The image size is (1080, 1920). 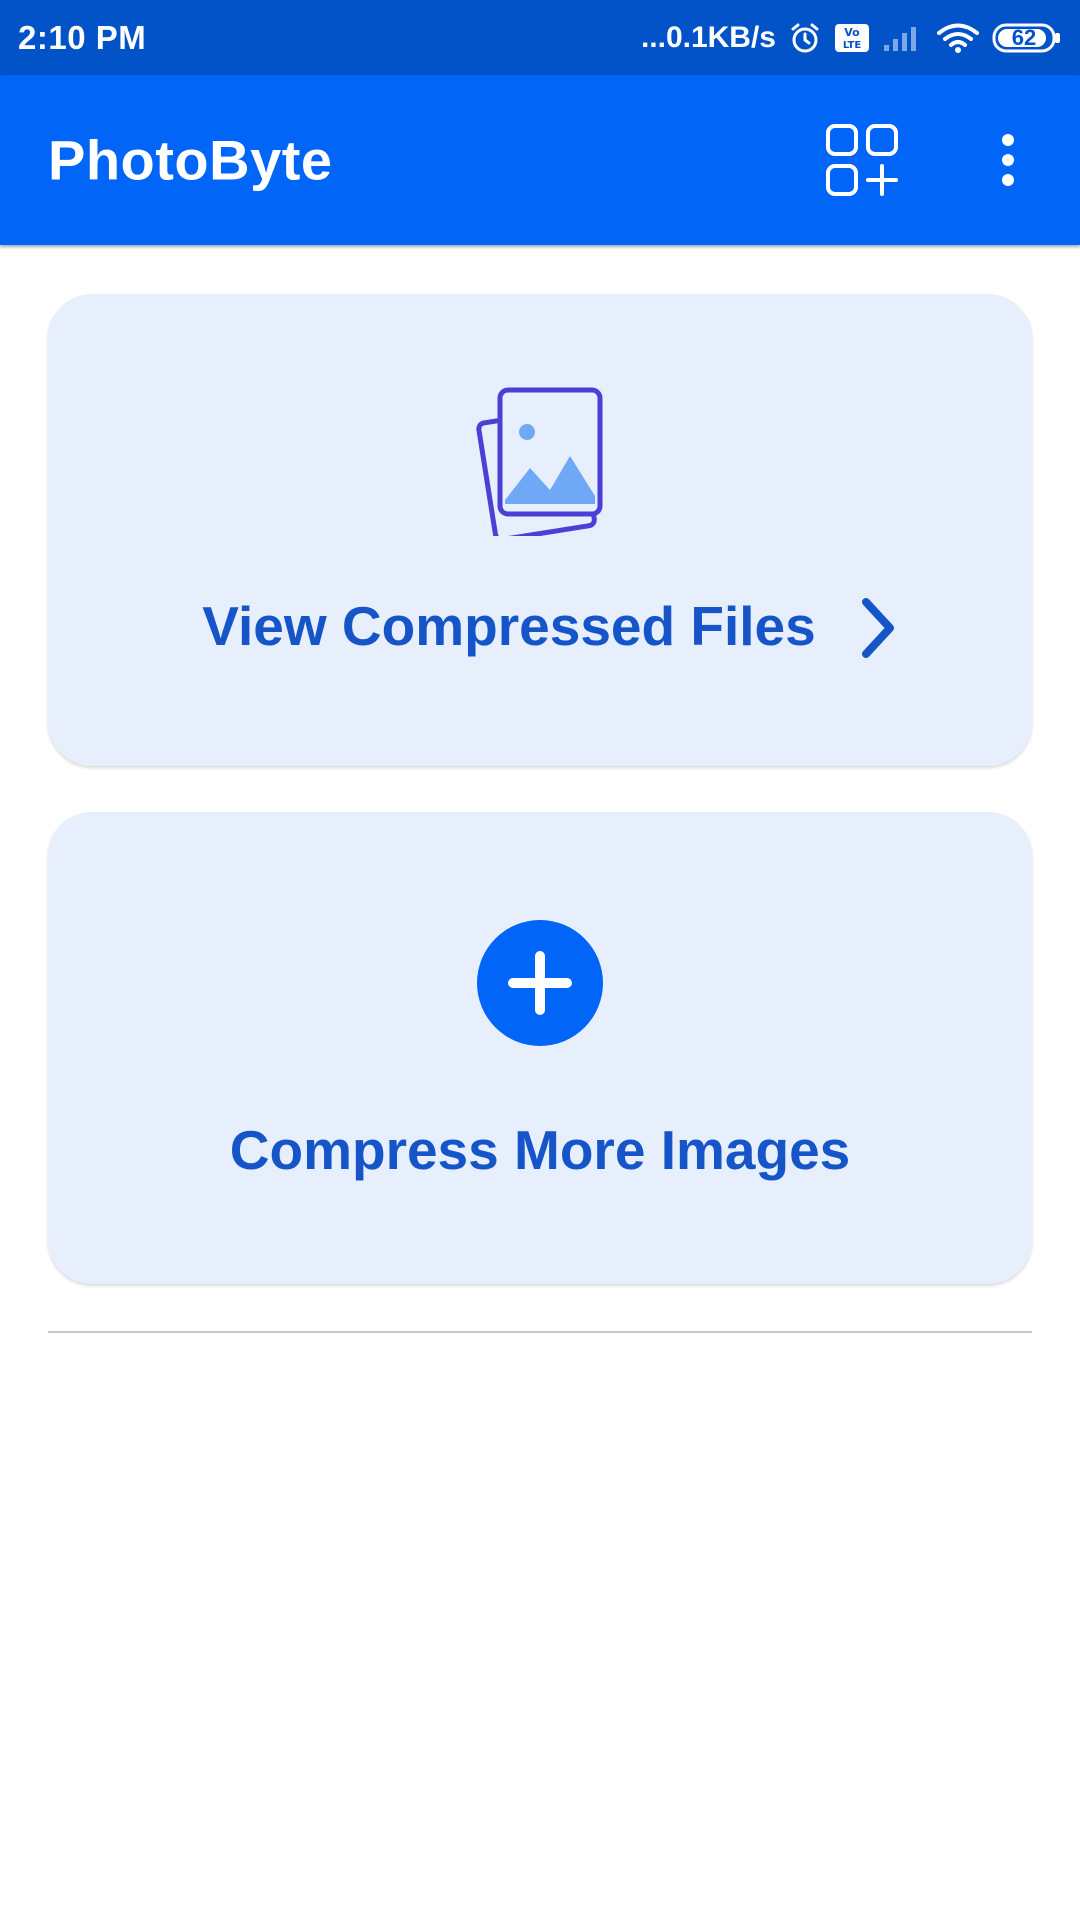 What do you see at coordinates (82, 37) in the screenshot?
I see `status-time: 2:10 PM` at bounding box center [82, 37].